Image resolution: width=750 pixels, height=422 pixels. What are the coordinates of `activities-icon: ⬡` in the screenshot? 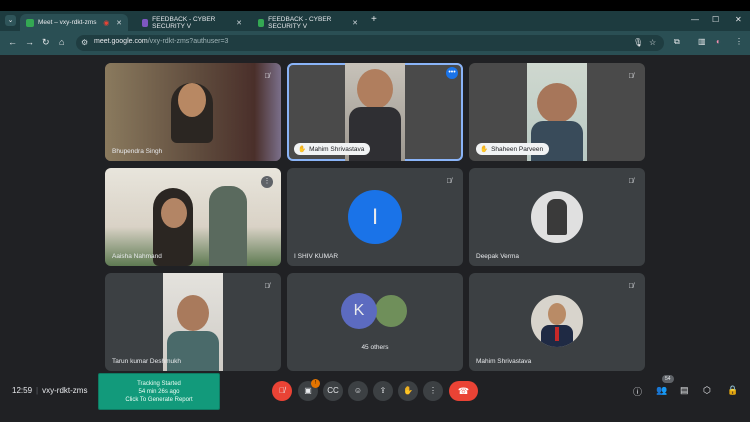 It's located at (707, 390).